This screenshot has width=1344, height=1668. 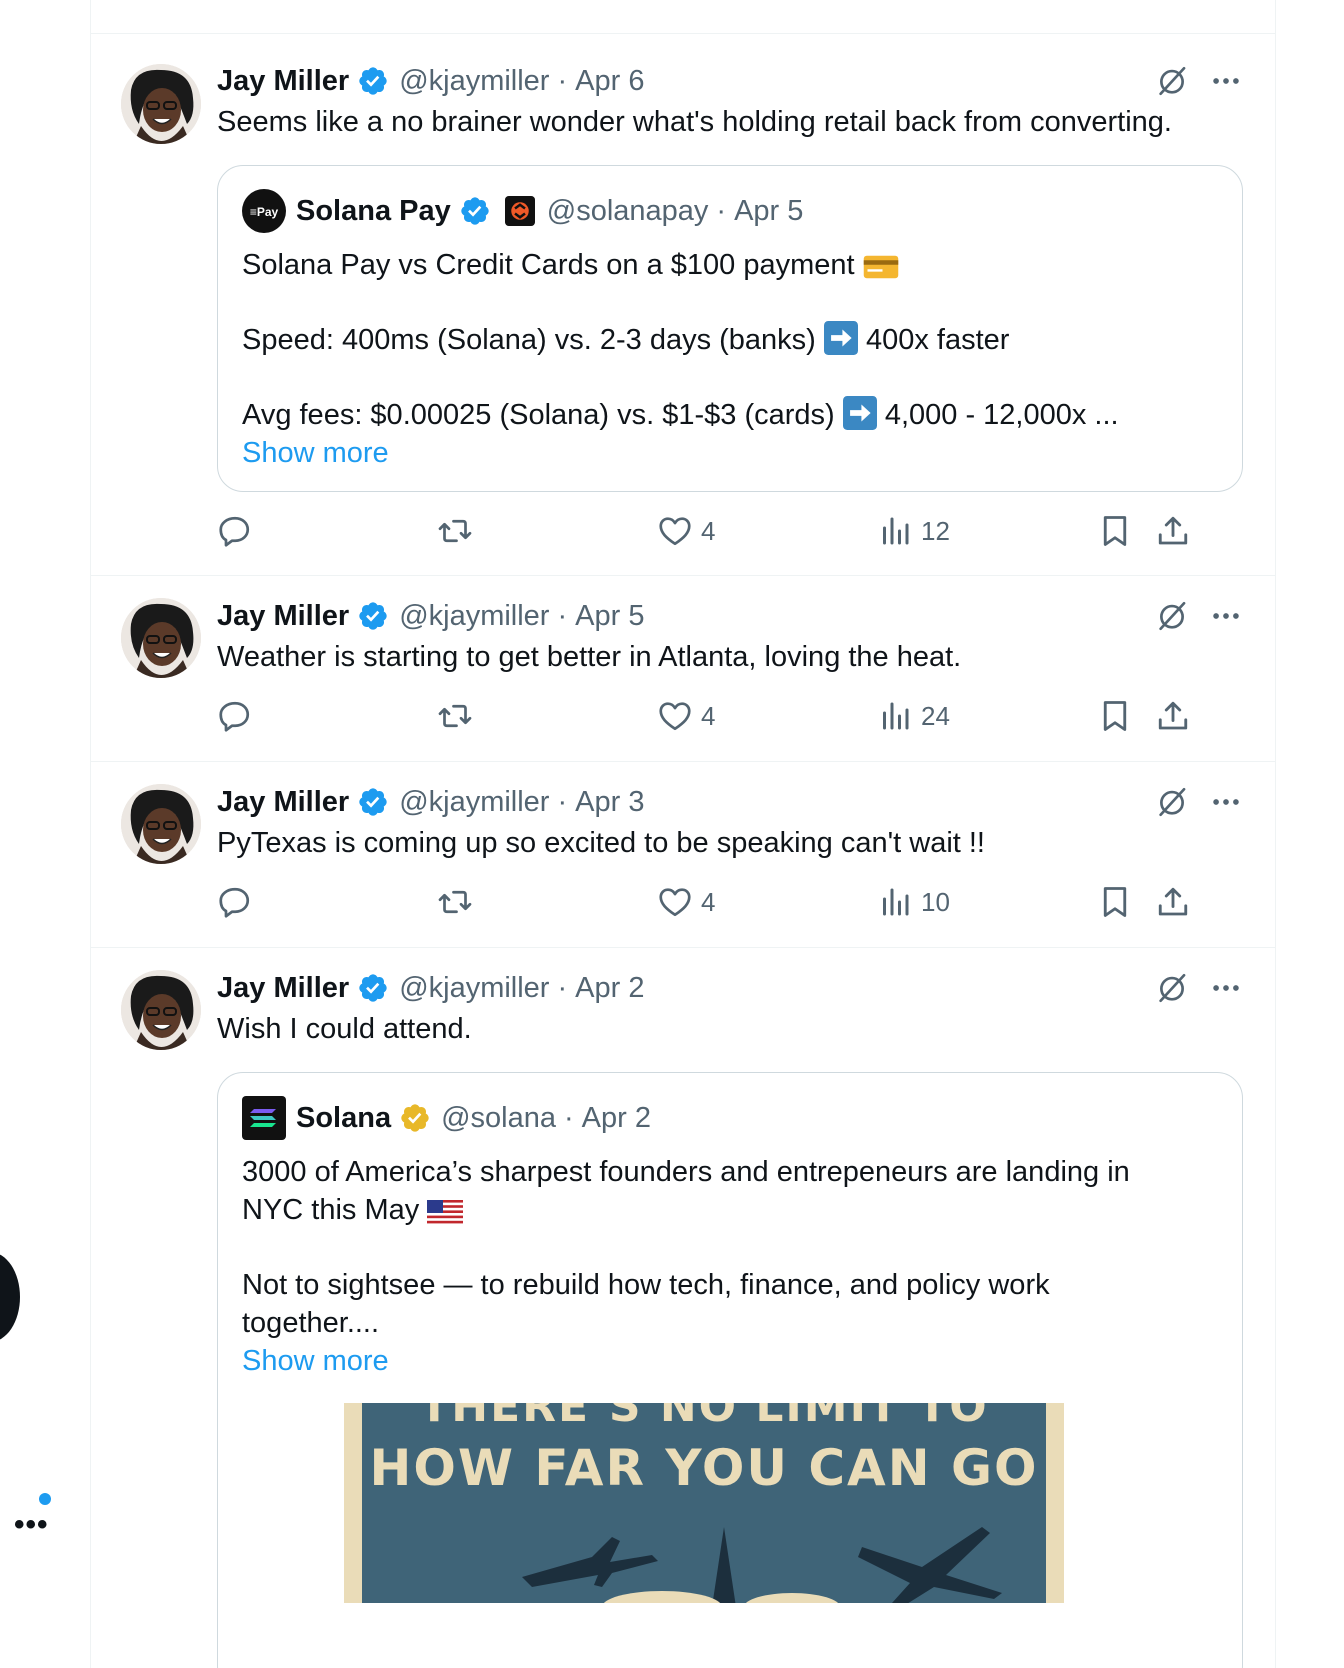 I want to click on quote-avatar: ≡Pay, so click(x=264, y=211).